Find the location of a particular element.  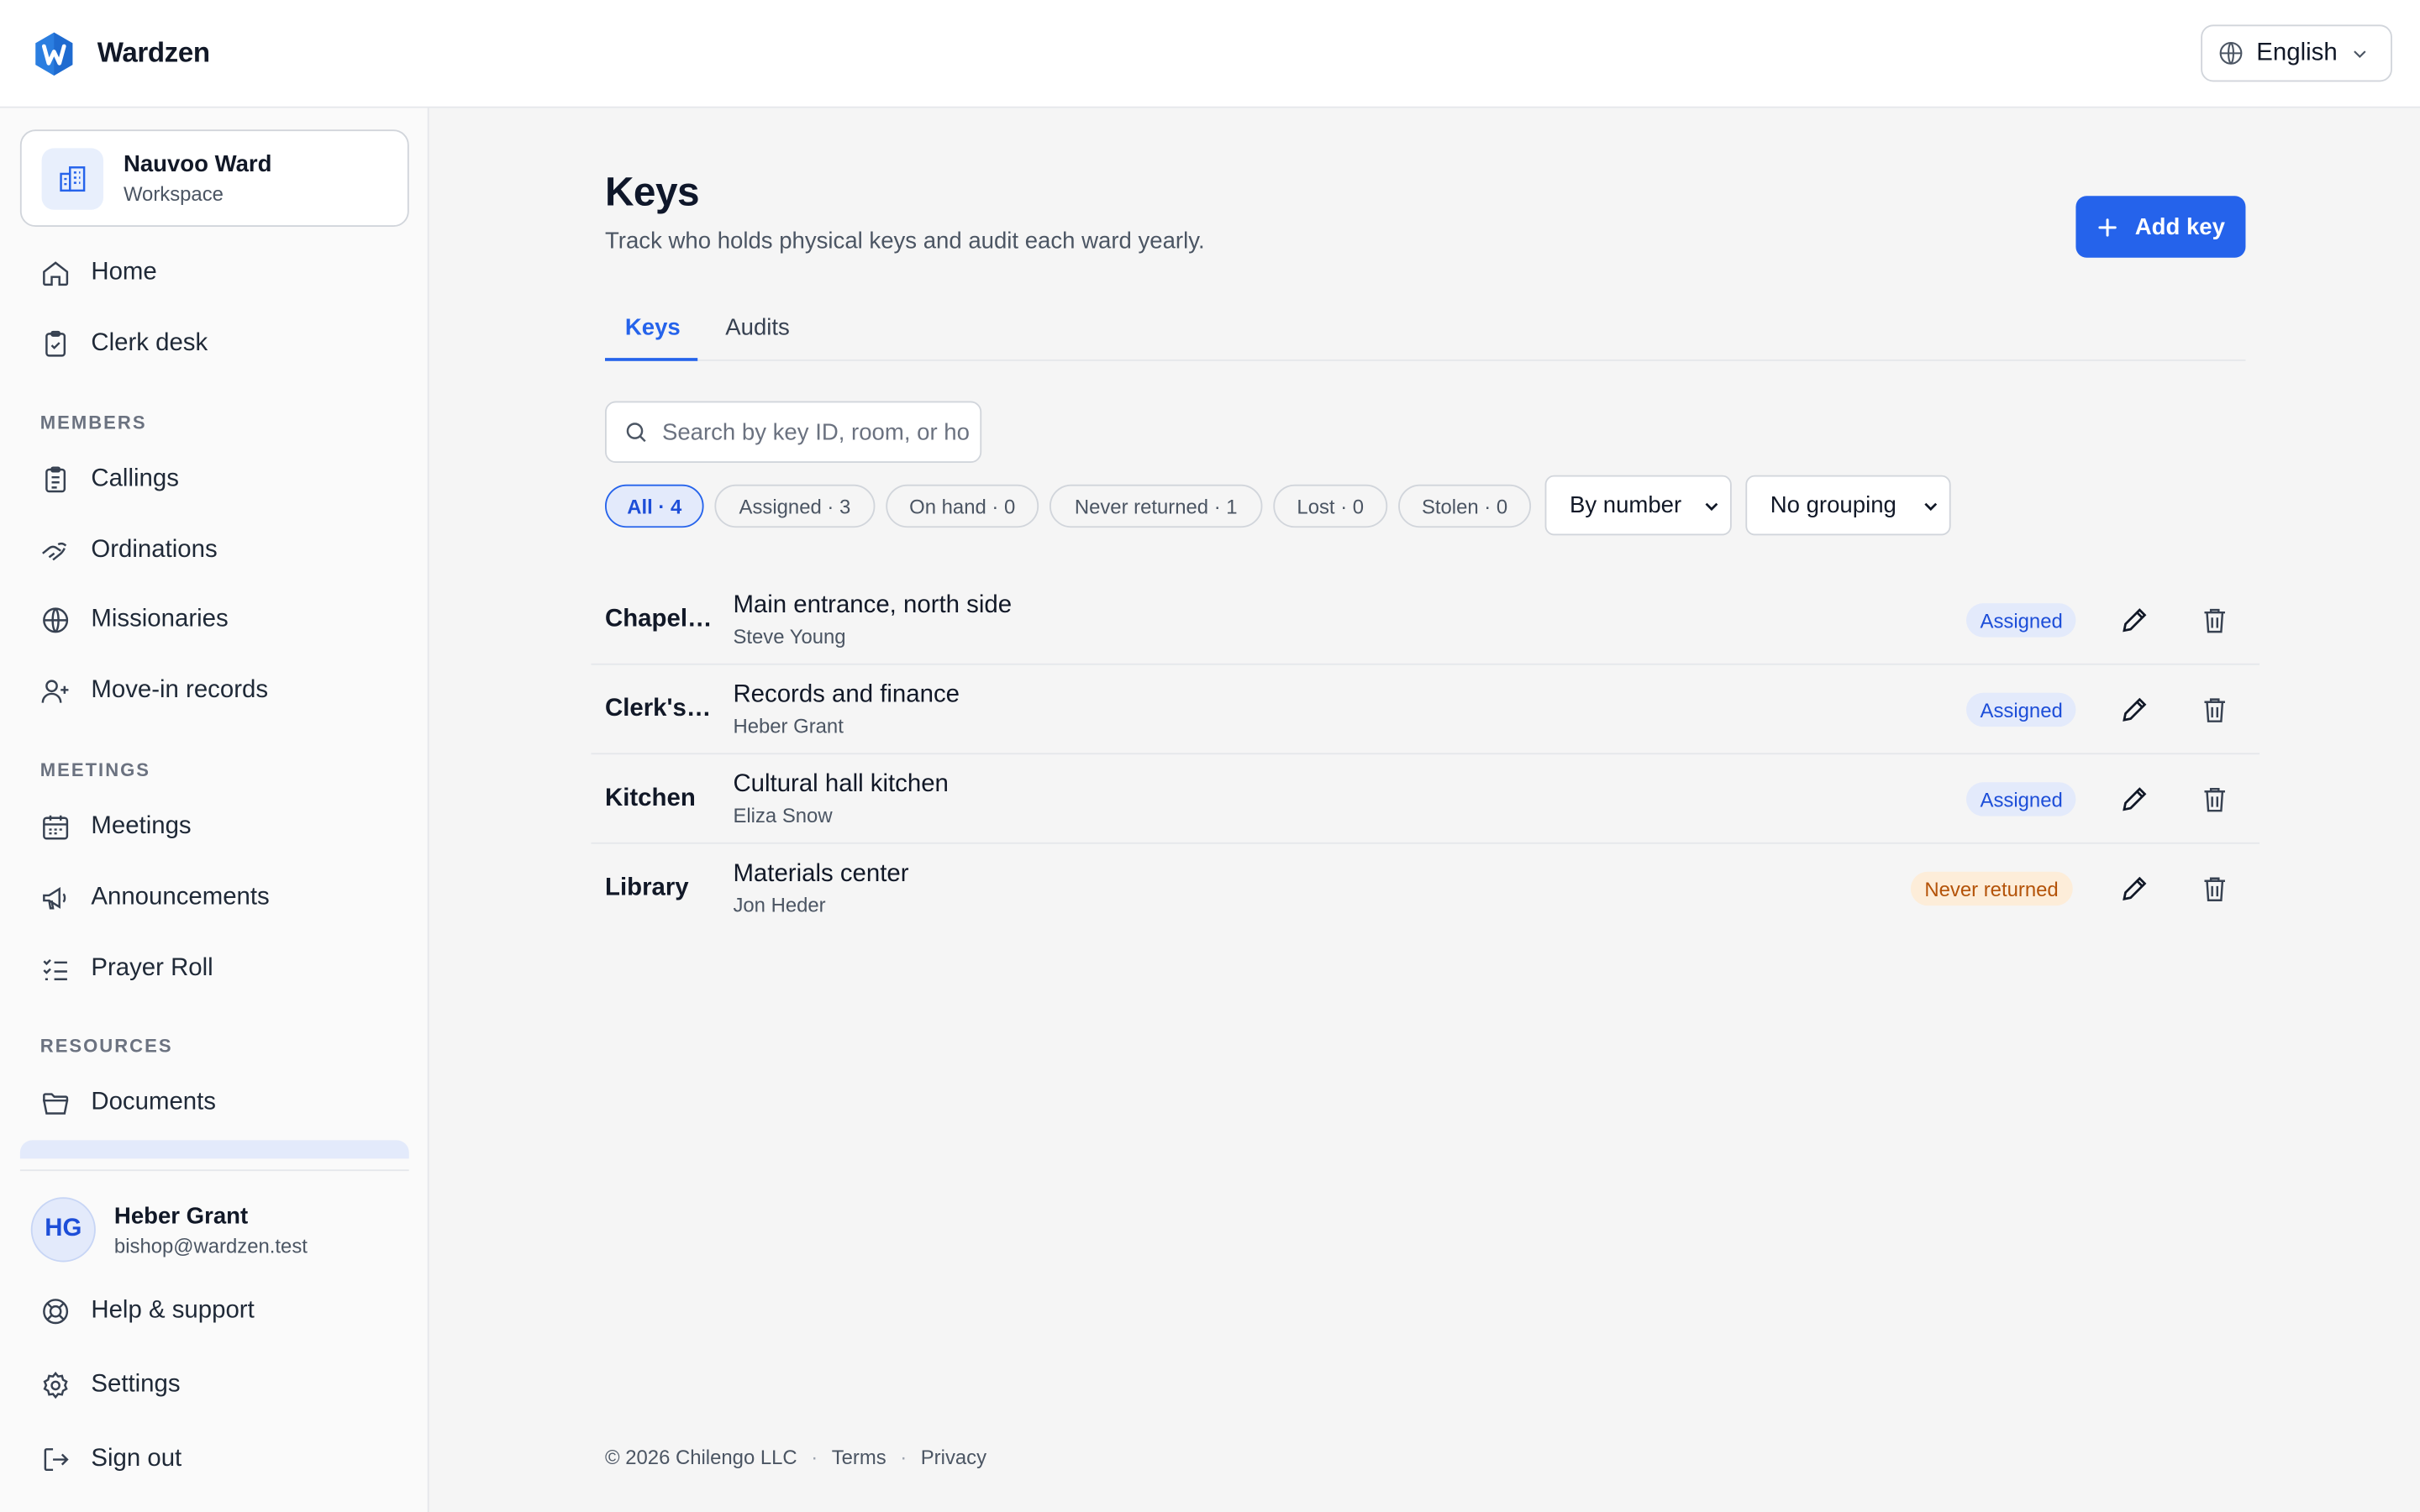

user-email: bishop@wardzen.test is located at coordinates (210, 1245).